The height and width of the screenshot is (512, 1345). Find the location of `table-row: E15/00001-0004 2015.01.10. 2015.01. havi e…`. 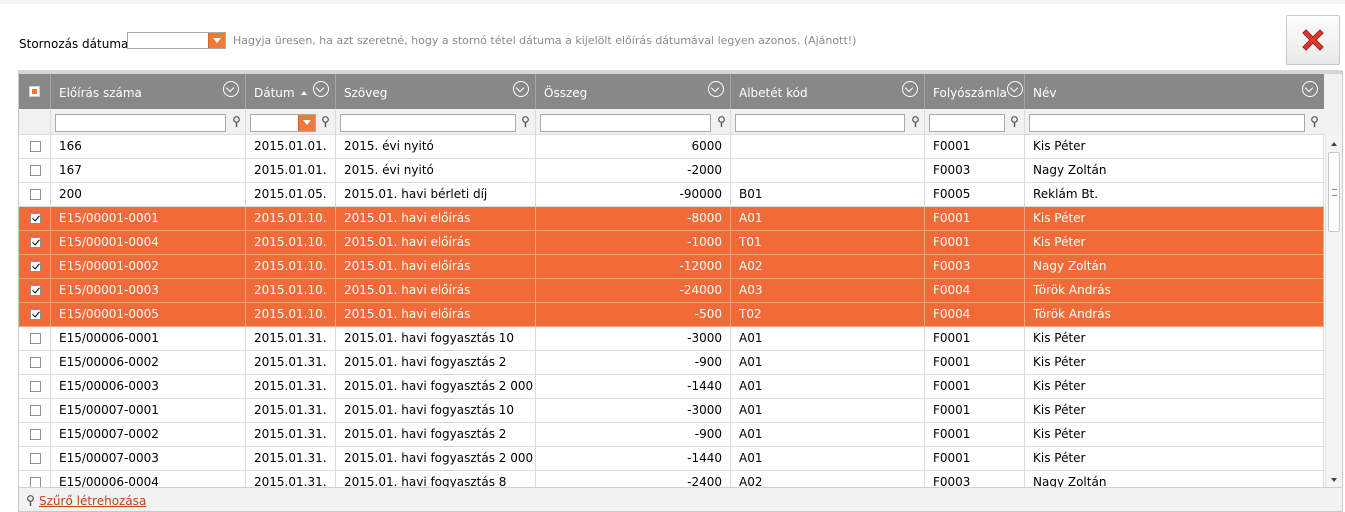

table-row: E15/00001-0004 2015.01.10. 2015.01. havi e… is located at coordinates (671, 243).